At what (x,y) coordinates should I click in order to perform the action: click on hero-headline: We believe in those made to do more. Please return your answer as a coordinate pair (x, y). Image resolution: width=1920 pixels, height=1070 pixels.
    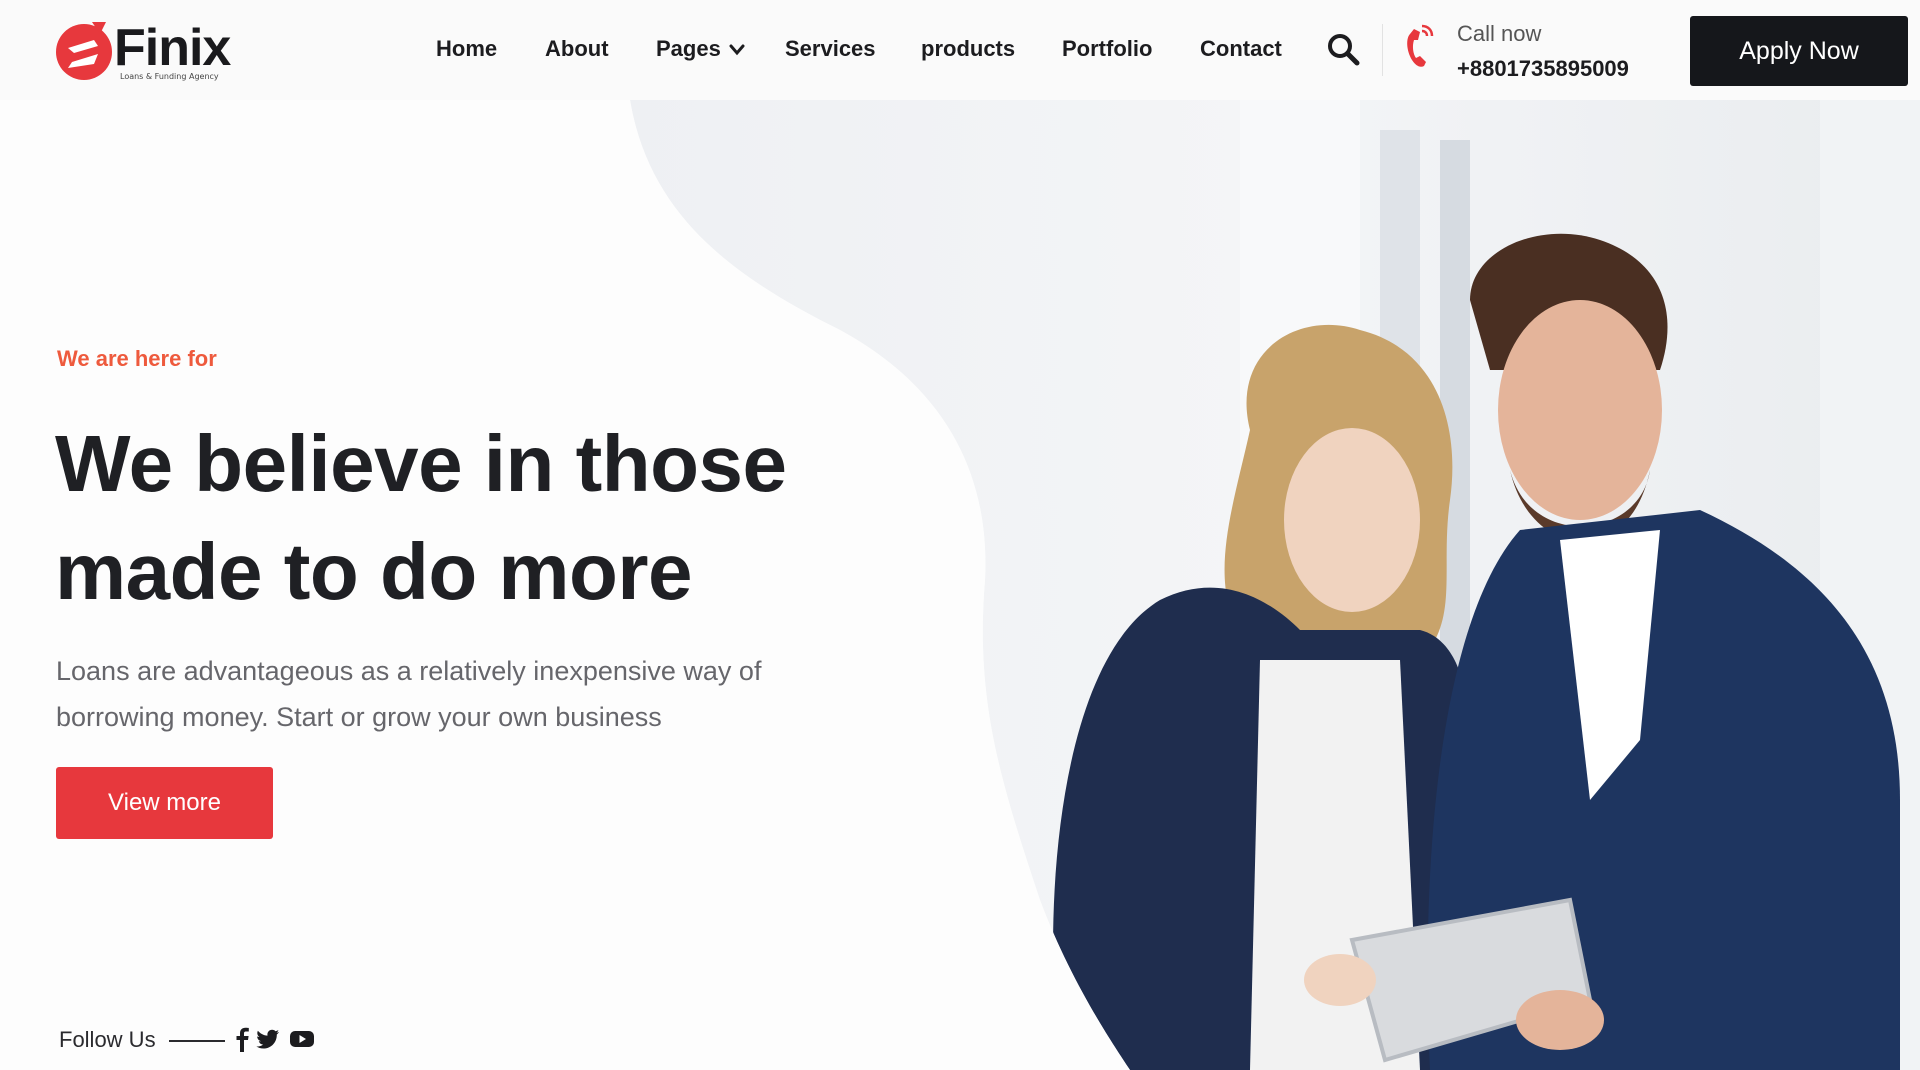
    Looking at the image, I should click on (435, 518).